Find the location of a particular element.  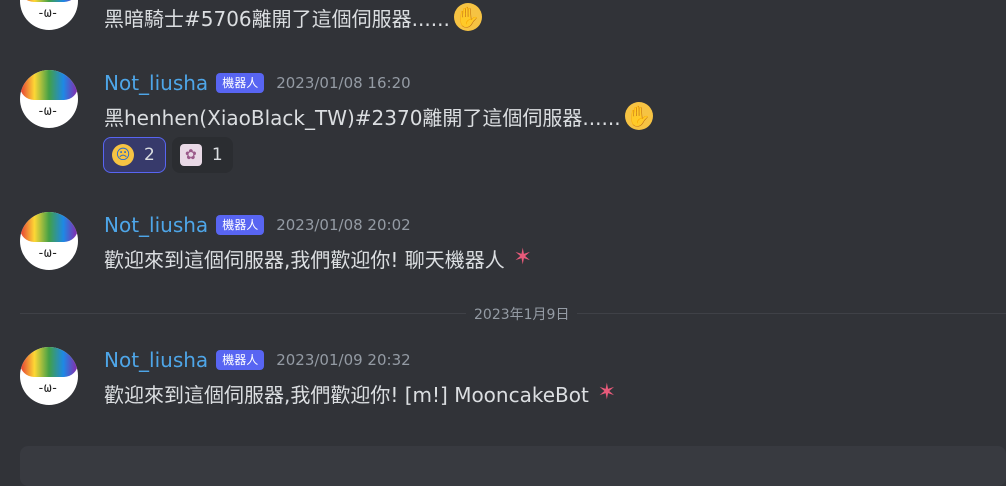

reactions: ☹ 2 ✿ 1 is located at coordinates (168, 155).